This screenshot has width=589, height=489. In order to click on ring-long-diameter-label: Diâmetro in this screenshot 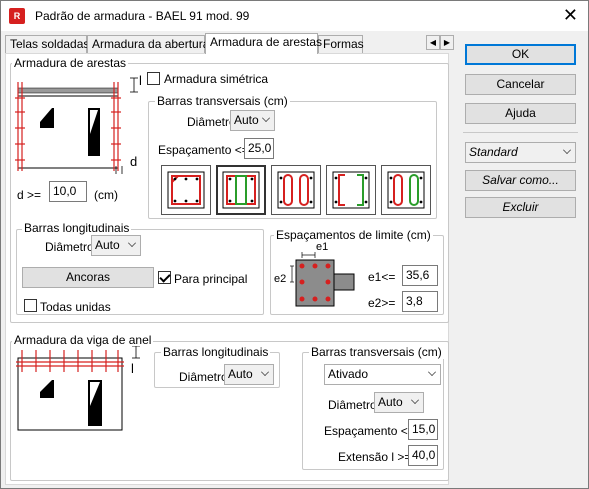, I will do `click(203, 377)`.